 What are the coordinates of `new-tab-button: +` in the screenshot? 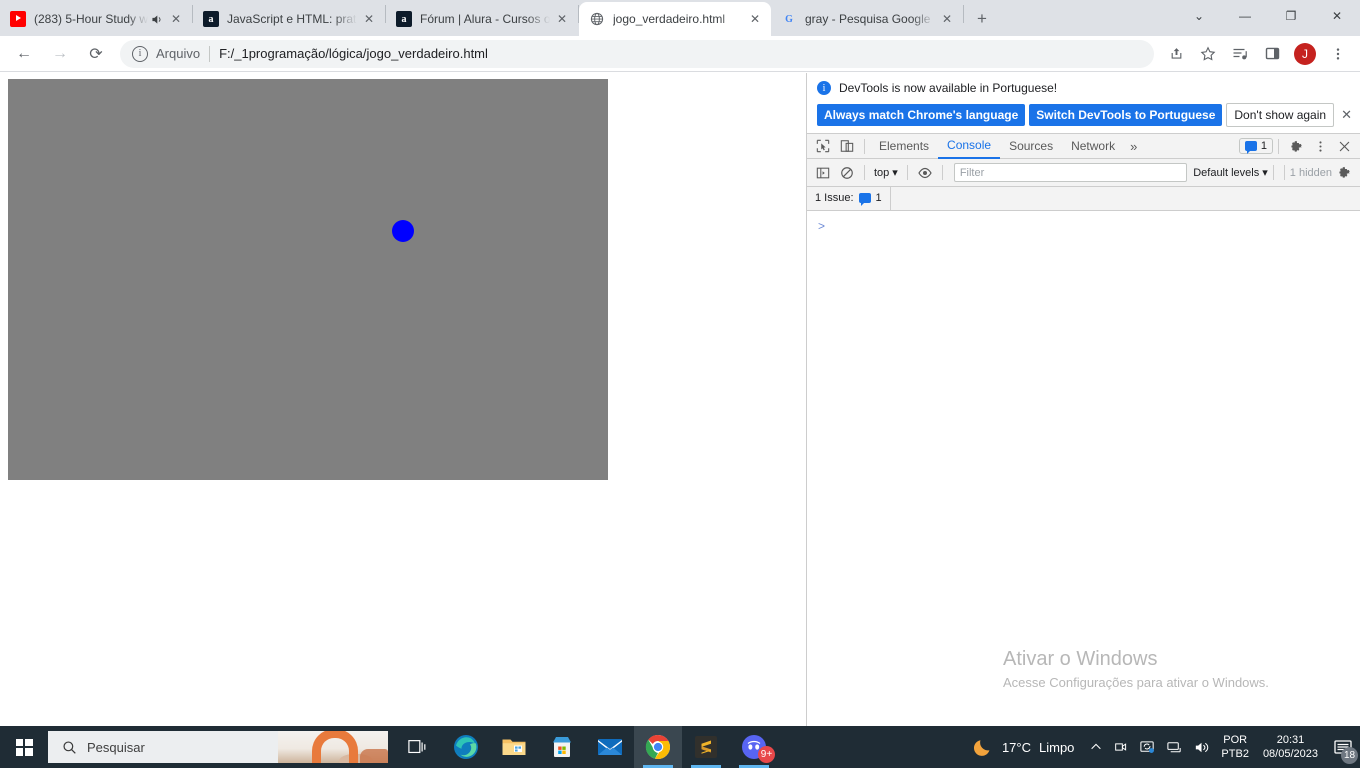 It's located at (982, 19).